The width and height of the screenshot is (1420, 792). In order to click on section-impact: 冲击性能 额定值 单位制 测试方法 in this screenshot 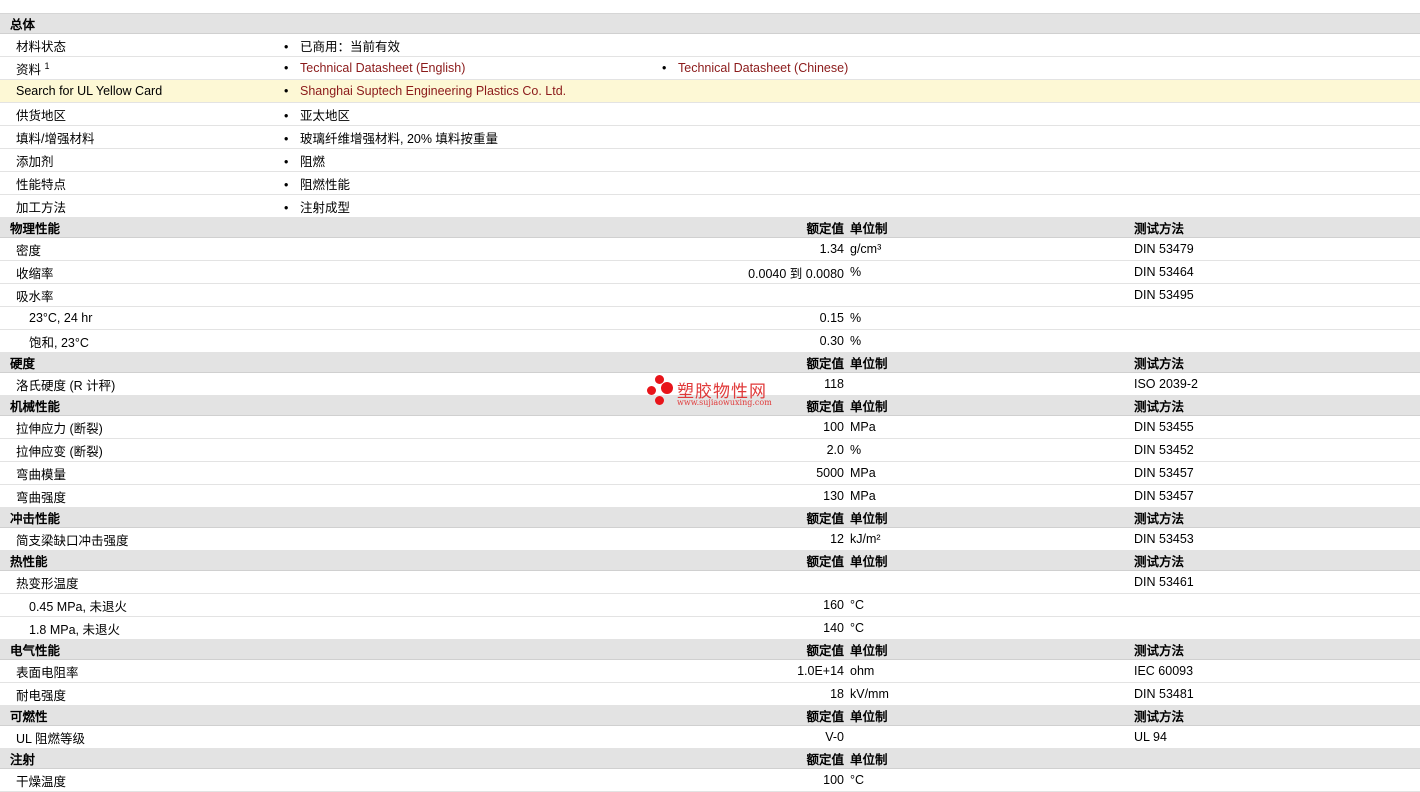, I will do `click(710, 517)`.